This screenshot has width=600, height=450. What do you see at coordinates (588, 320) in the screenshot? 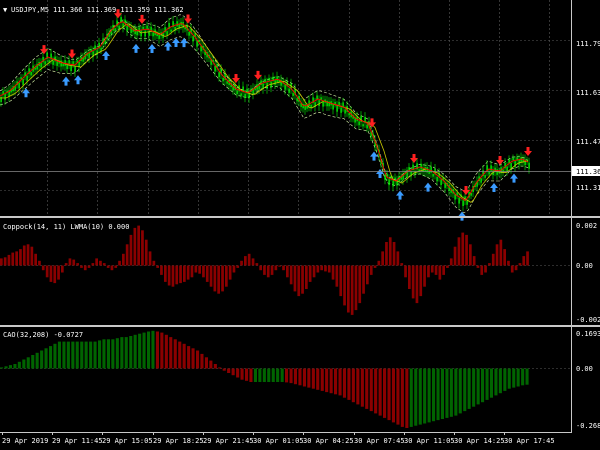
I see `coppock-axis-label: -0.002` at bounding box center [588, 320].